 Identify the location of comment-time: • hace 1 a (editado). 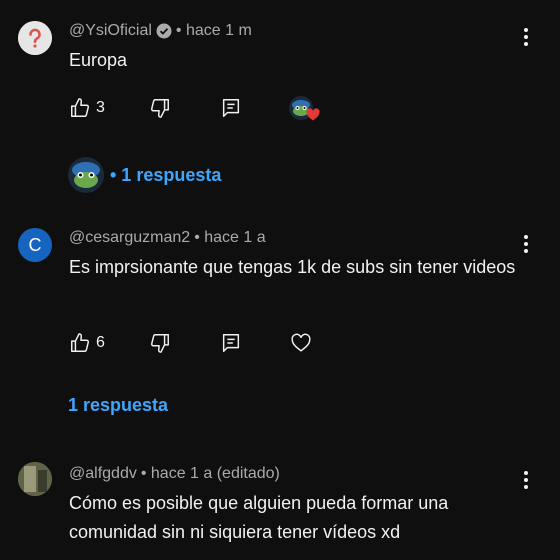
(210, 473).